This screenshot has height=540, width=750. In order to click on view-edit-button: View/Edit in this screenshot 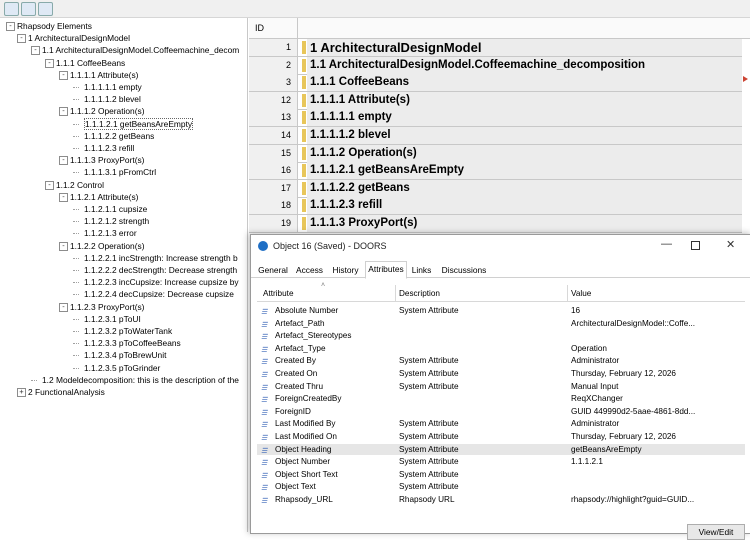, I will do `click(716, 532)`.